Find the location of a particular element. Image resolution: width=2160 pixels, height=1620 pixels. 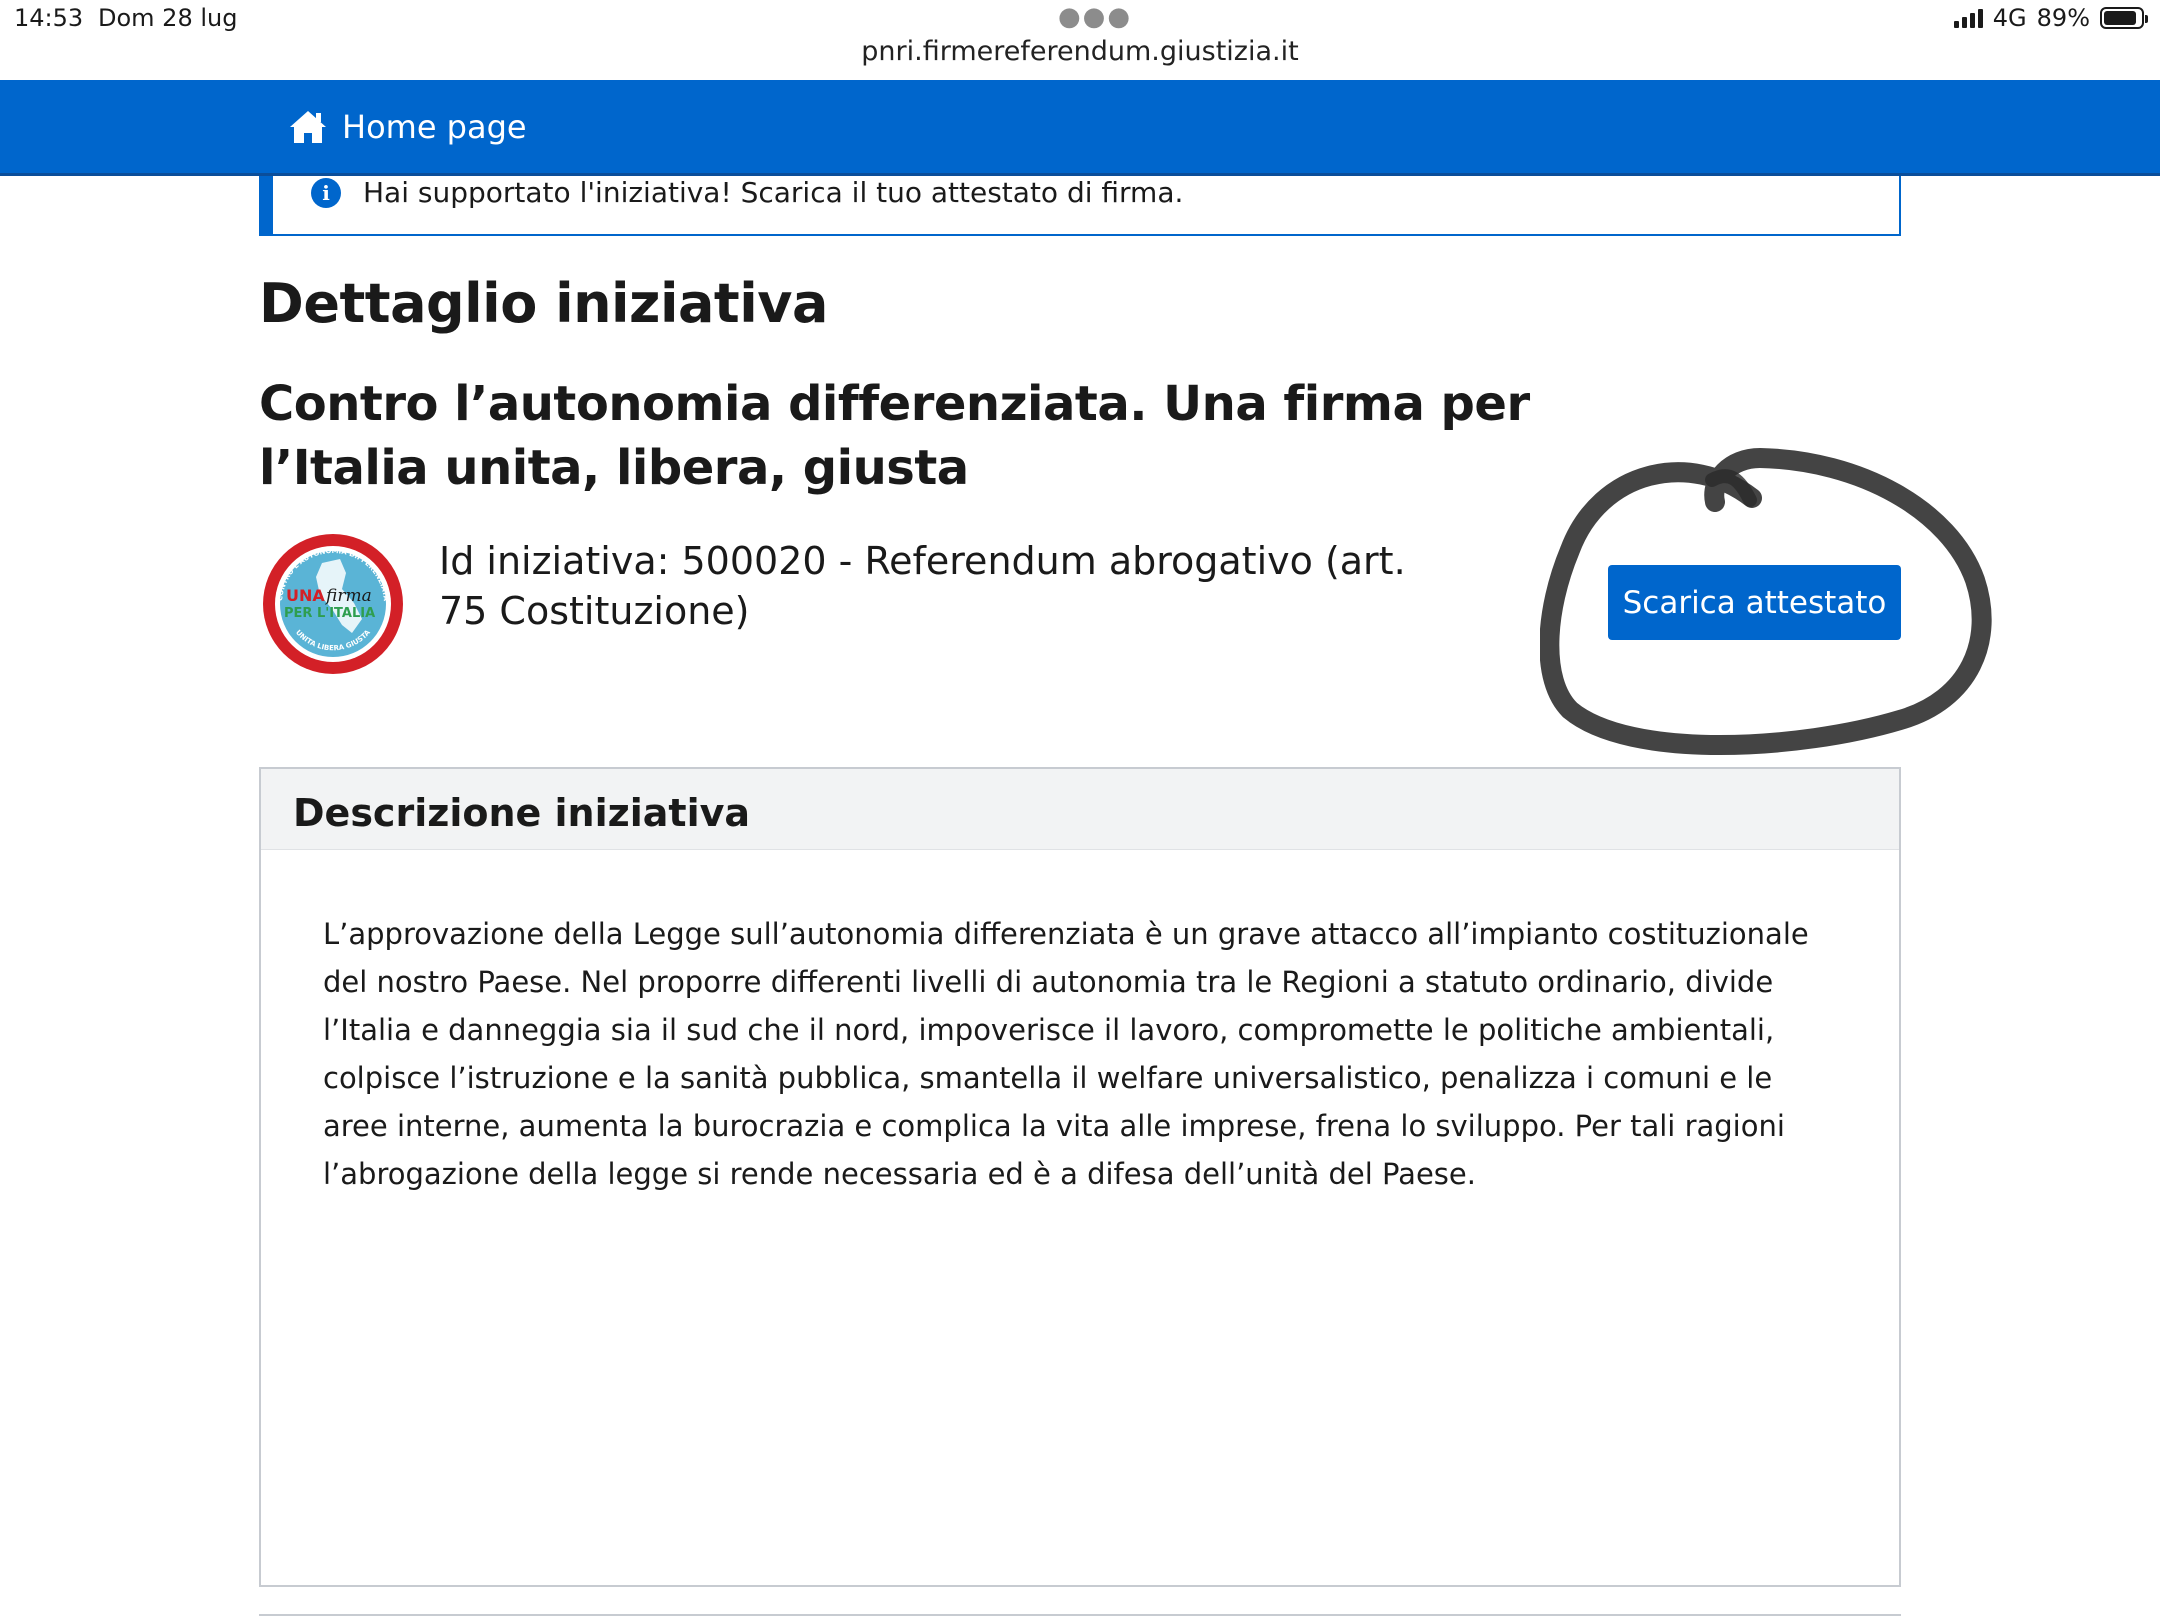

url-bar: pnri.firmereferendum.giustizia.it is located at coordinates (1080, 51).